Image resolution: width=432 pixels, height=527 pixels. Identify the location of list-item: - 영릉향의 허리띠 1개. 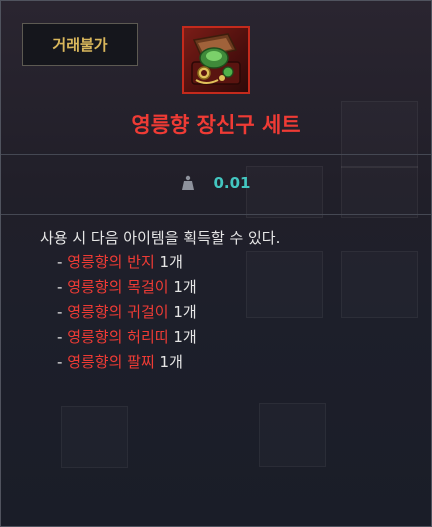
(127, 337).